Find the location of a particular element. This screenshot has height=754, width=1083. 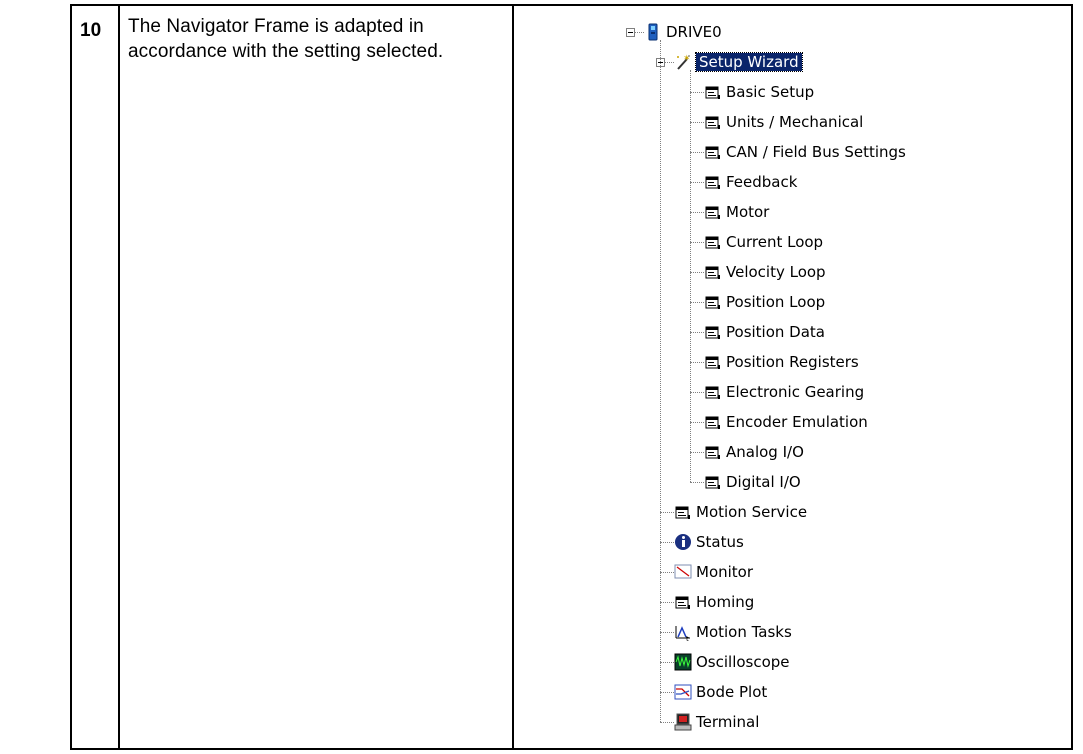

tree-item-analog-i-o: Analog I/O is located at coordinates (754, 452).